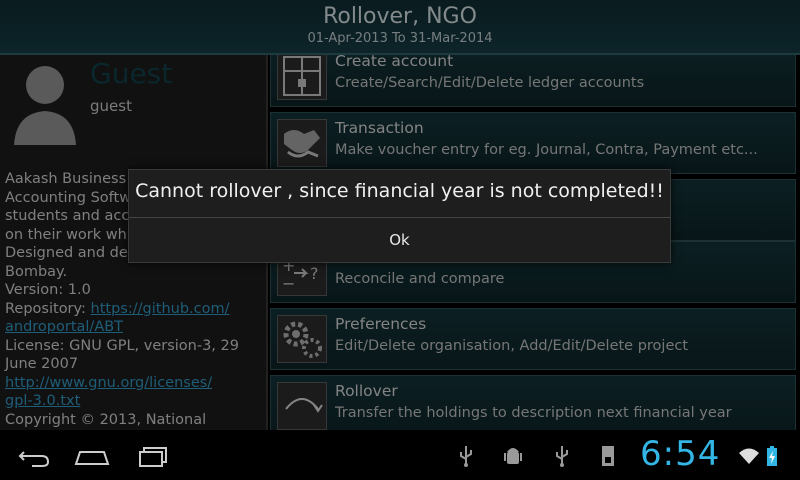  I want to click on android-debug-icon, so click(513, 456).